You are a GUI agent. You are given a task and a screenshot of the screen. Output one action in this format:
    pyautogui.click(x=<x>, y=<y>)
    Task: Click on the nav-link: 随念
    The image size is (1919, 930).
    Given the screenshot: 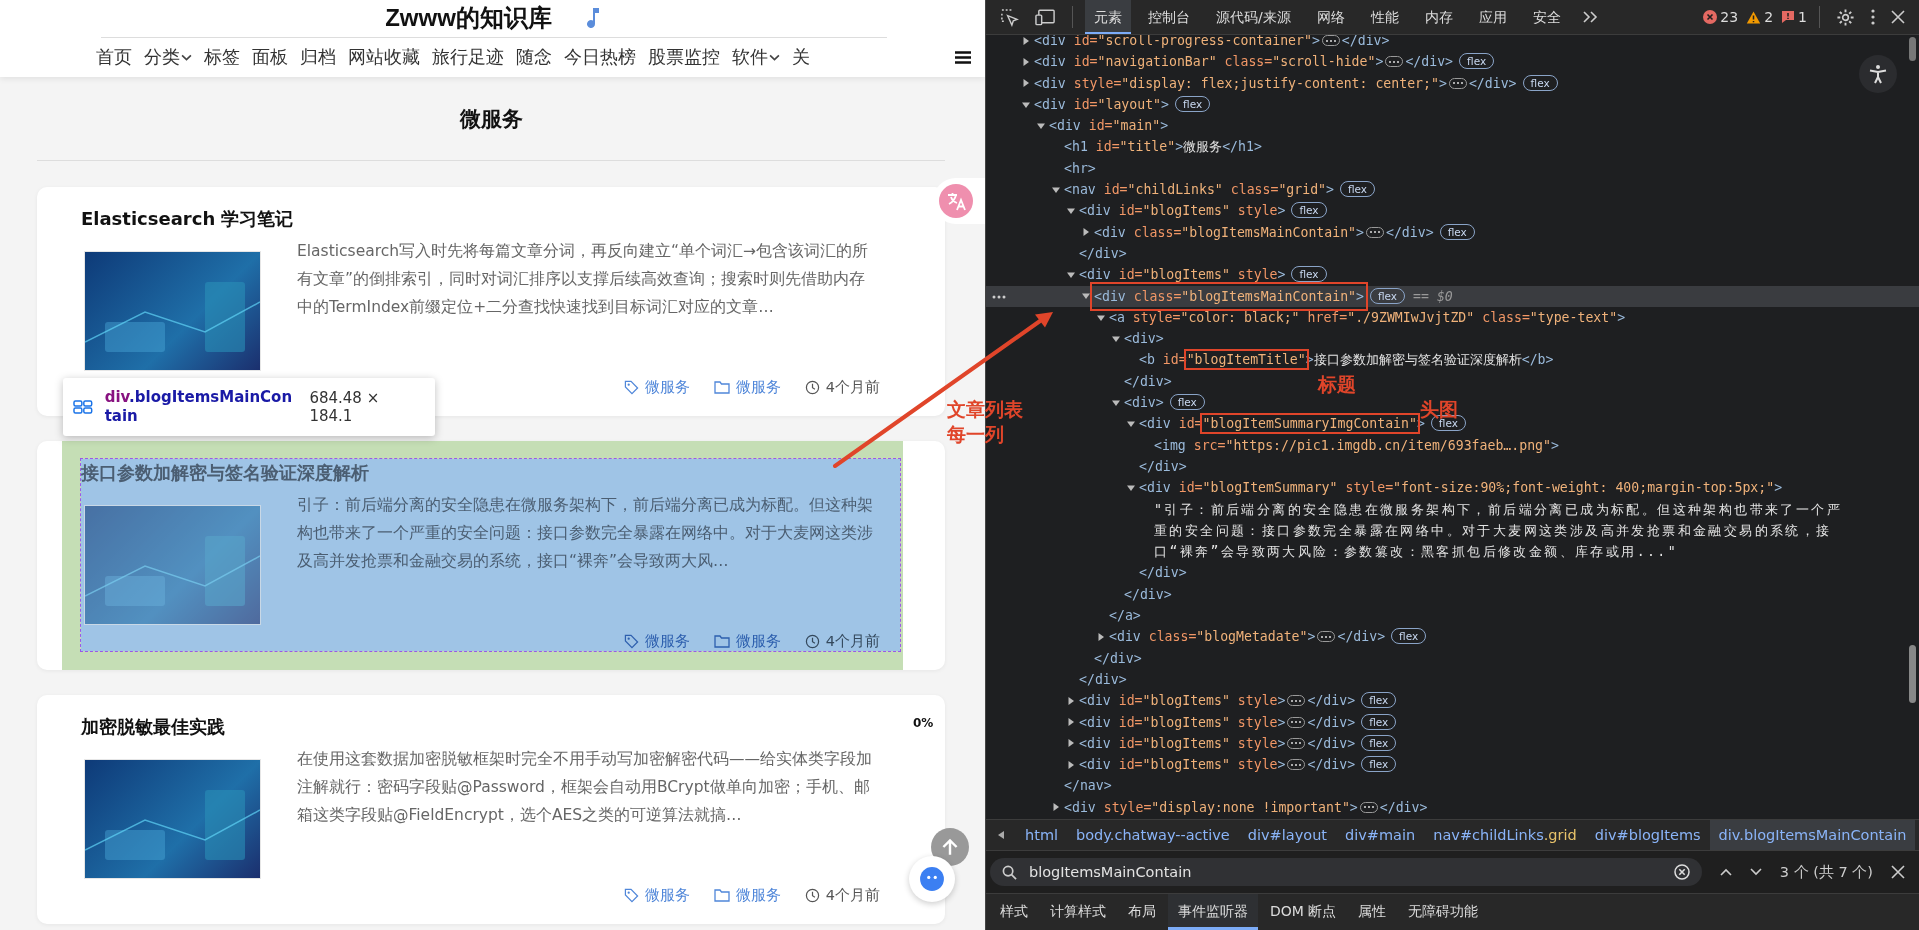 What is the action you would take?
    pyautogui.click(x=534, y=57)
    